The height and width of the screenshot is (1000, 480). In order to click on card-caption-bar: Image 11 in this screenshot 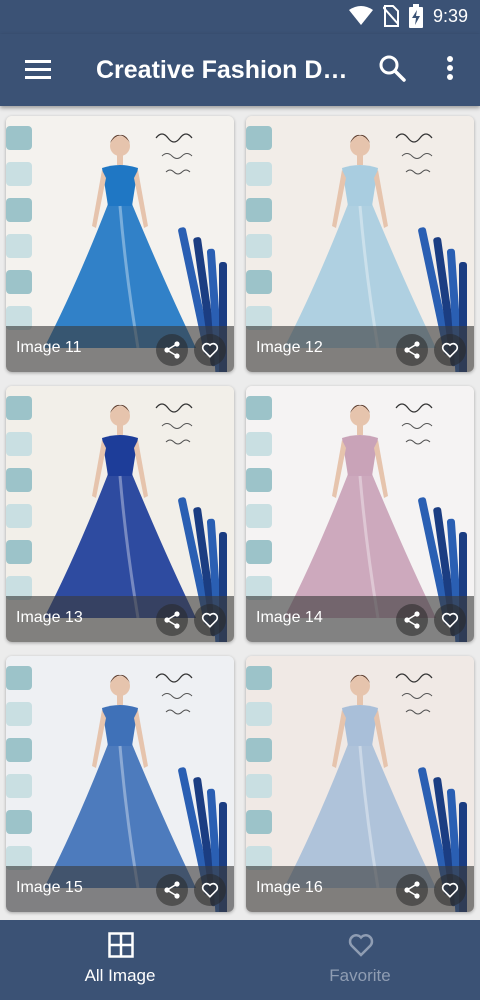, I will do `click(120, 349)`.